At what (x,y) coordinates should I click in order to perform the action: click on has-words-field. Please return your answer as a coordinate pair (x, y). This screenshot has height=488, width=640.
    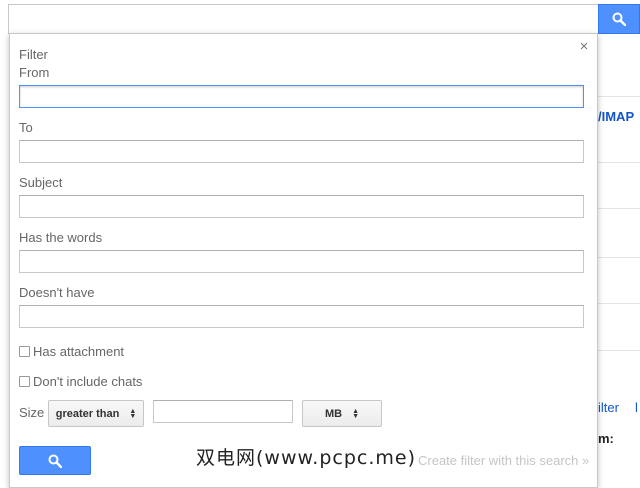
    Looking at the image, I should click on (301, 261).